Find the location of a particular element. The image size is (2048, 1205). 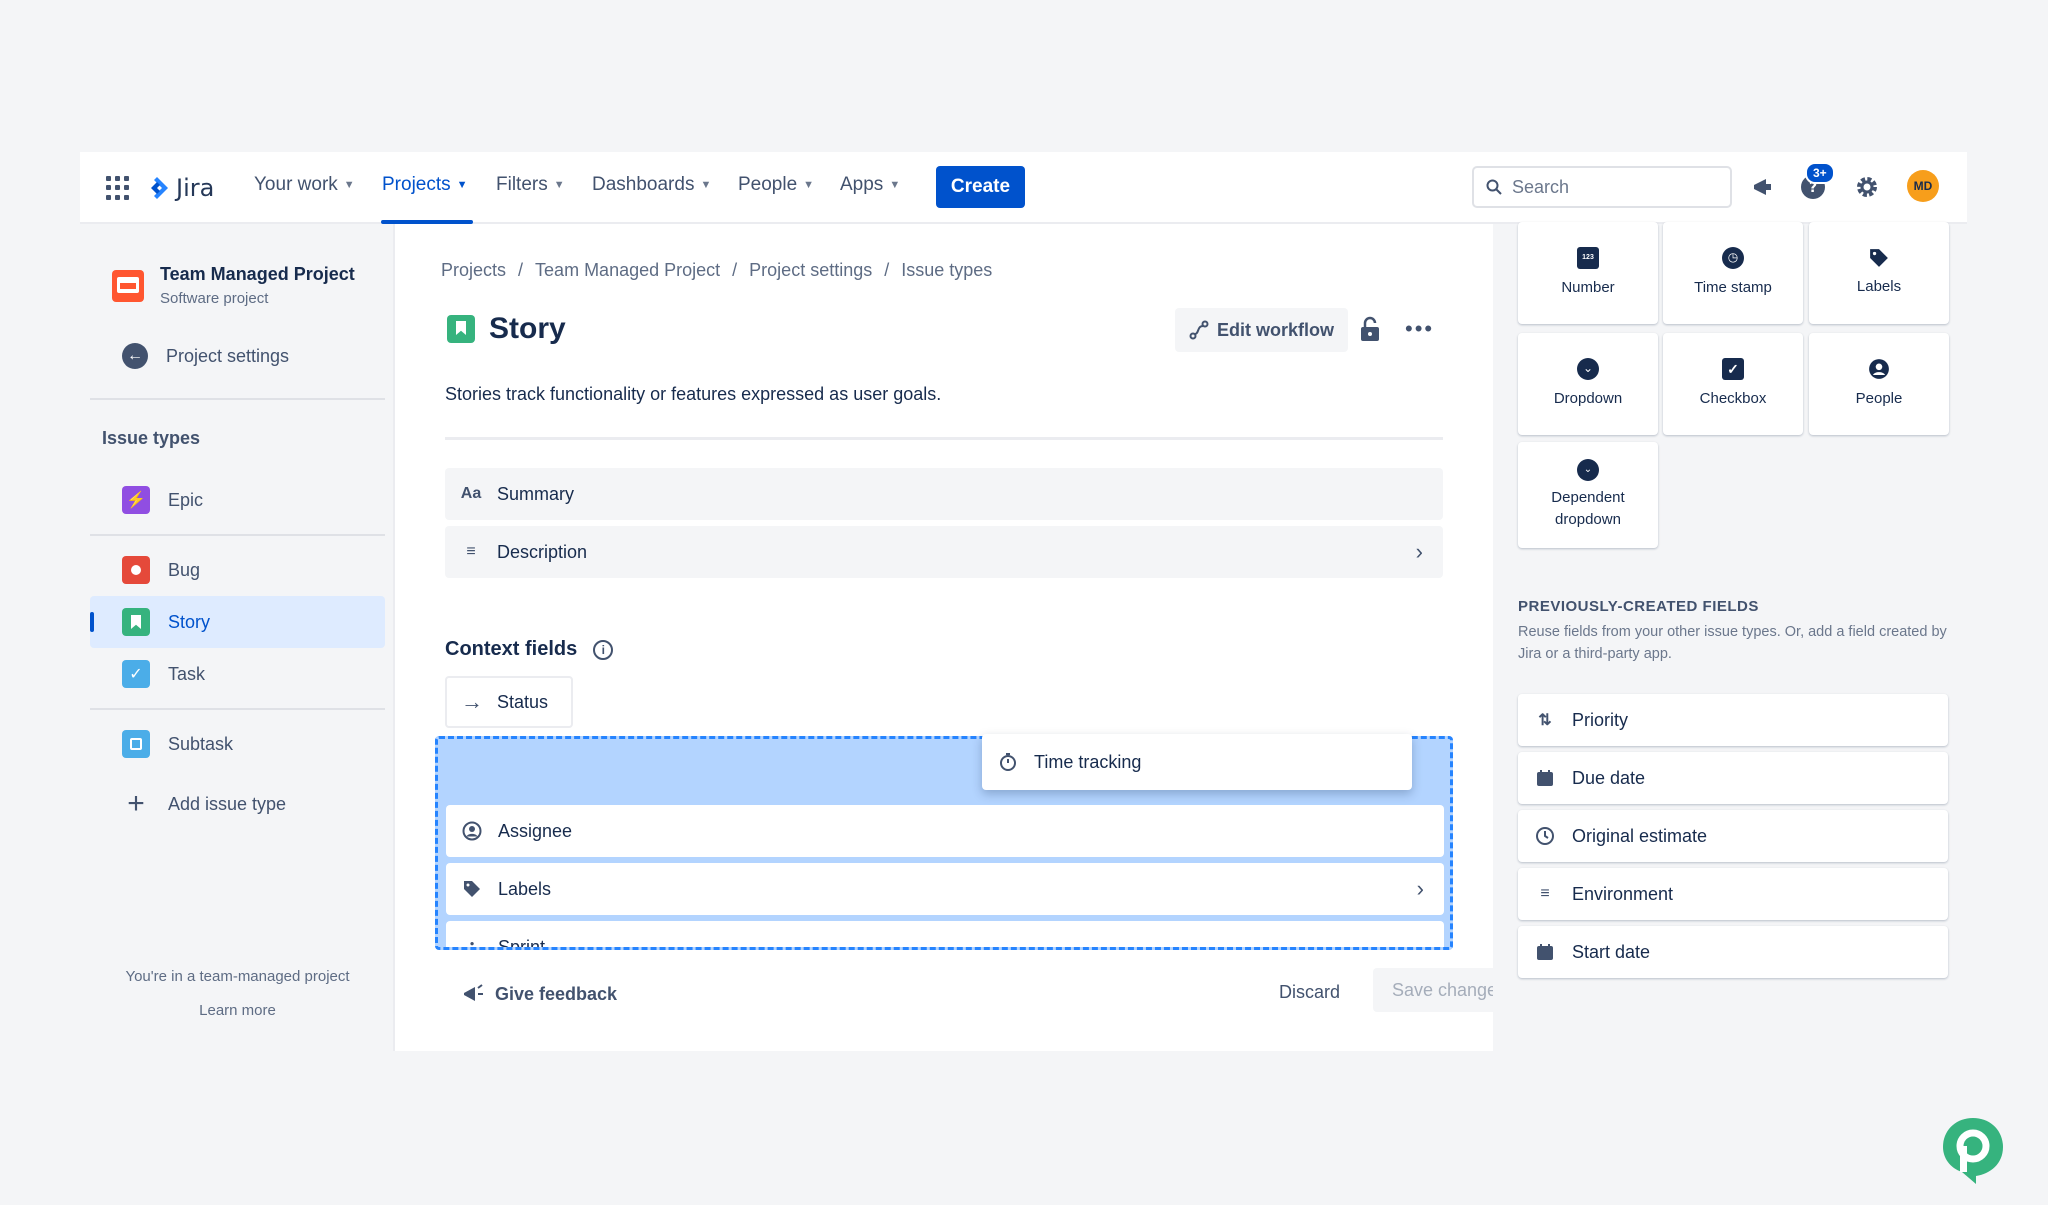

prev-field-environment: ≡ Environment is located at coordinates (1733, 894).